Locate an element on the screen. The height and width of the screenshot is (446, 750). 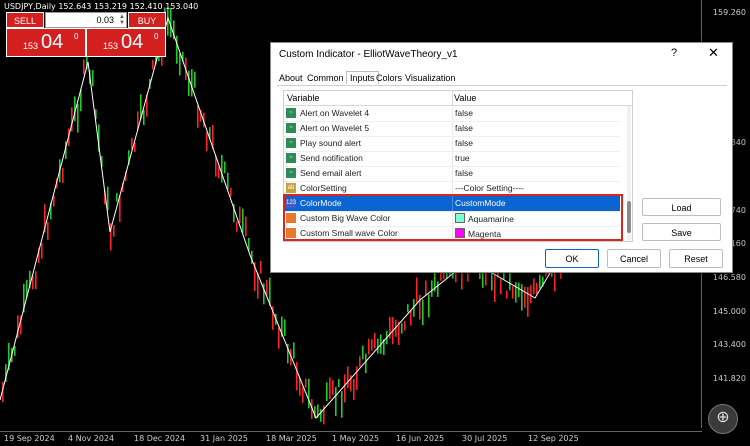
time-tick: 18 Mar 2025 is located at coordinates (291, 438).